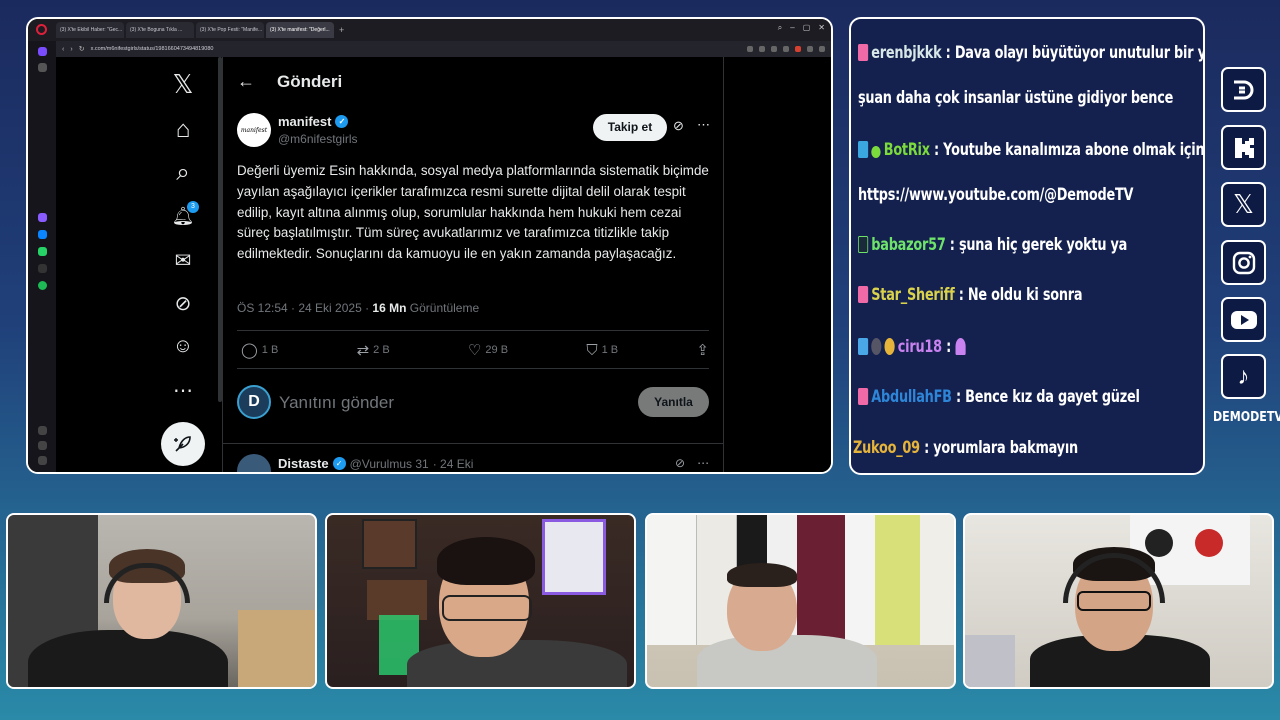 The width and height of the screenshot is (1280, 720). Describe the element at coordinates (183, 84) in the screenshot. I see `x-logo-icon: 𝕏` at that location.